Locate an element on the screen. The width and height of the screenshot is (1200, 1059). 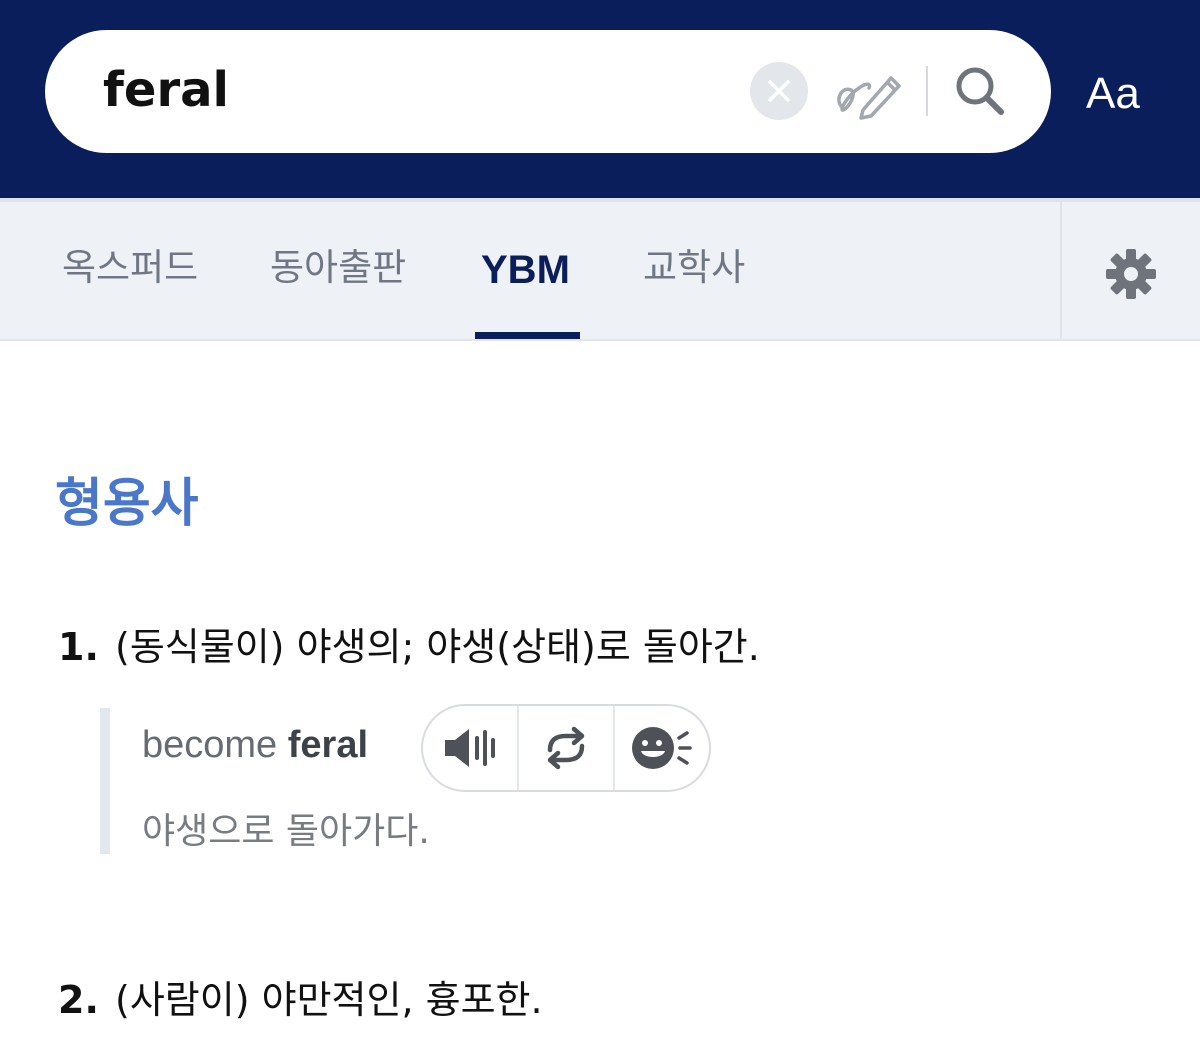
example-sentence: become feral is located at coordinates (255, 745).